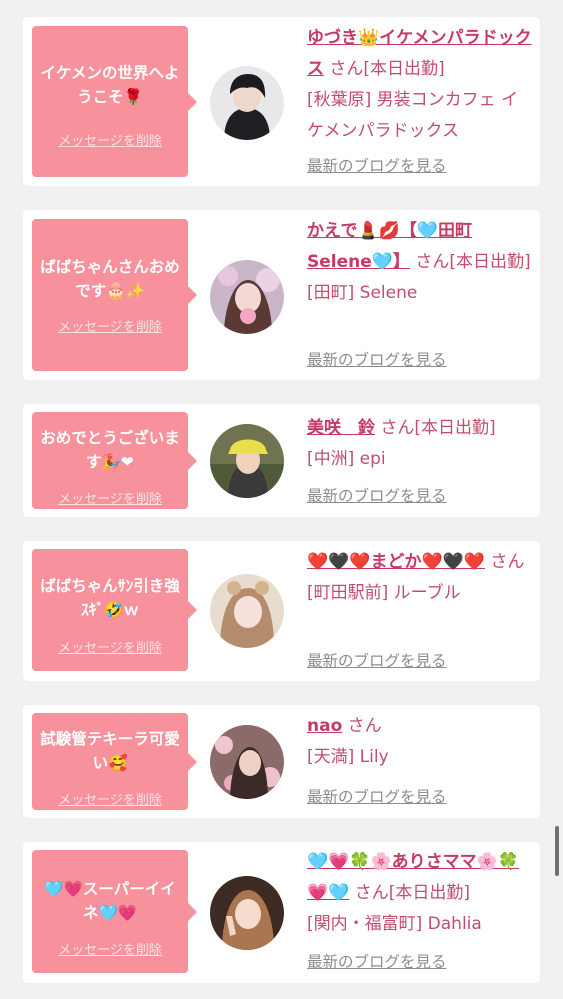 The image size is (563, 999). I want to click on shop-name: [町田駅前] ルーブル, so click(384, 593).